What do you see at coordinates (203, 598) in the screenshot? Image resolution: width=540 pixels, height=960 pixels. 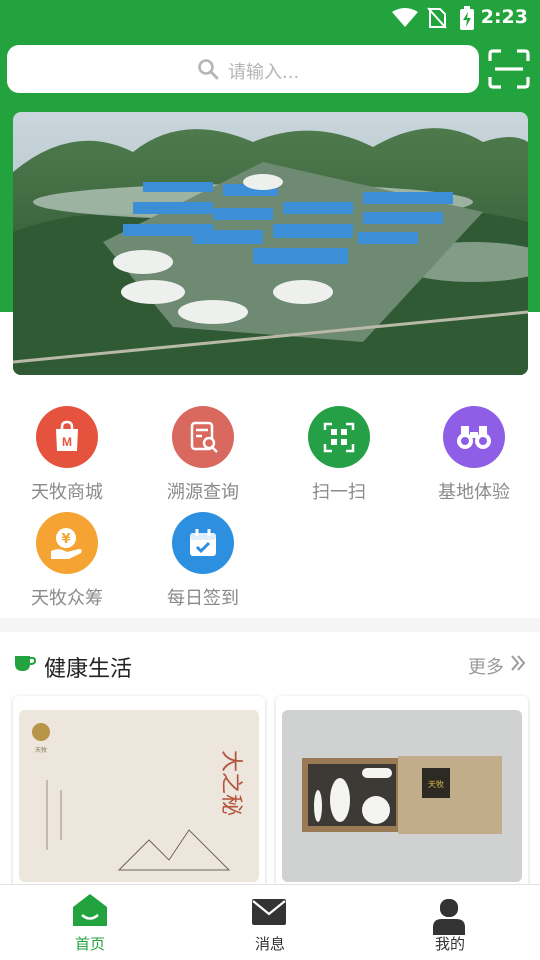 I see `quick-action-label: 每日签到` at bounding box center [203, 598].